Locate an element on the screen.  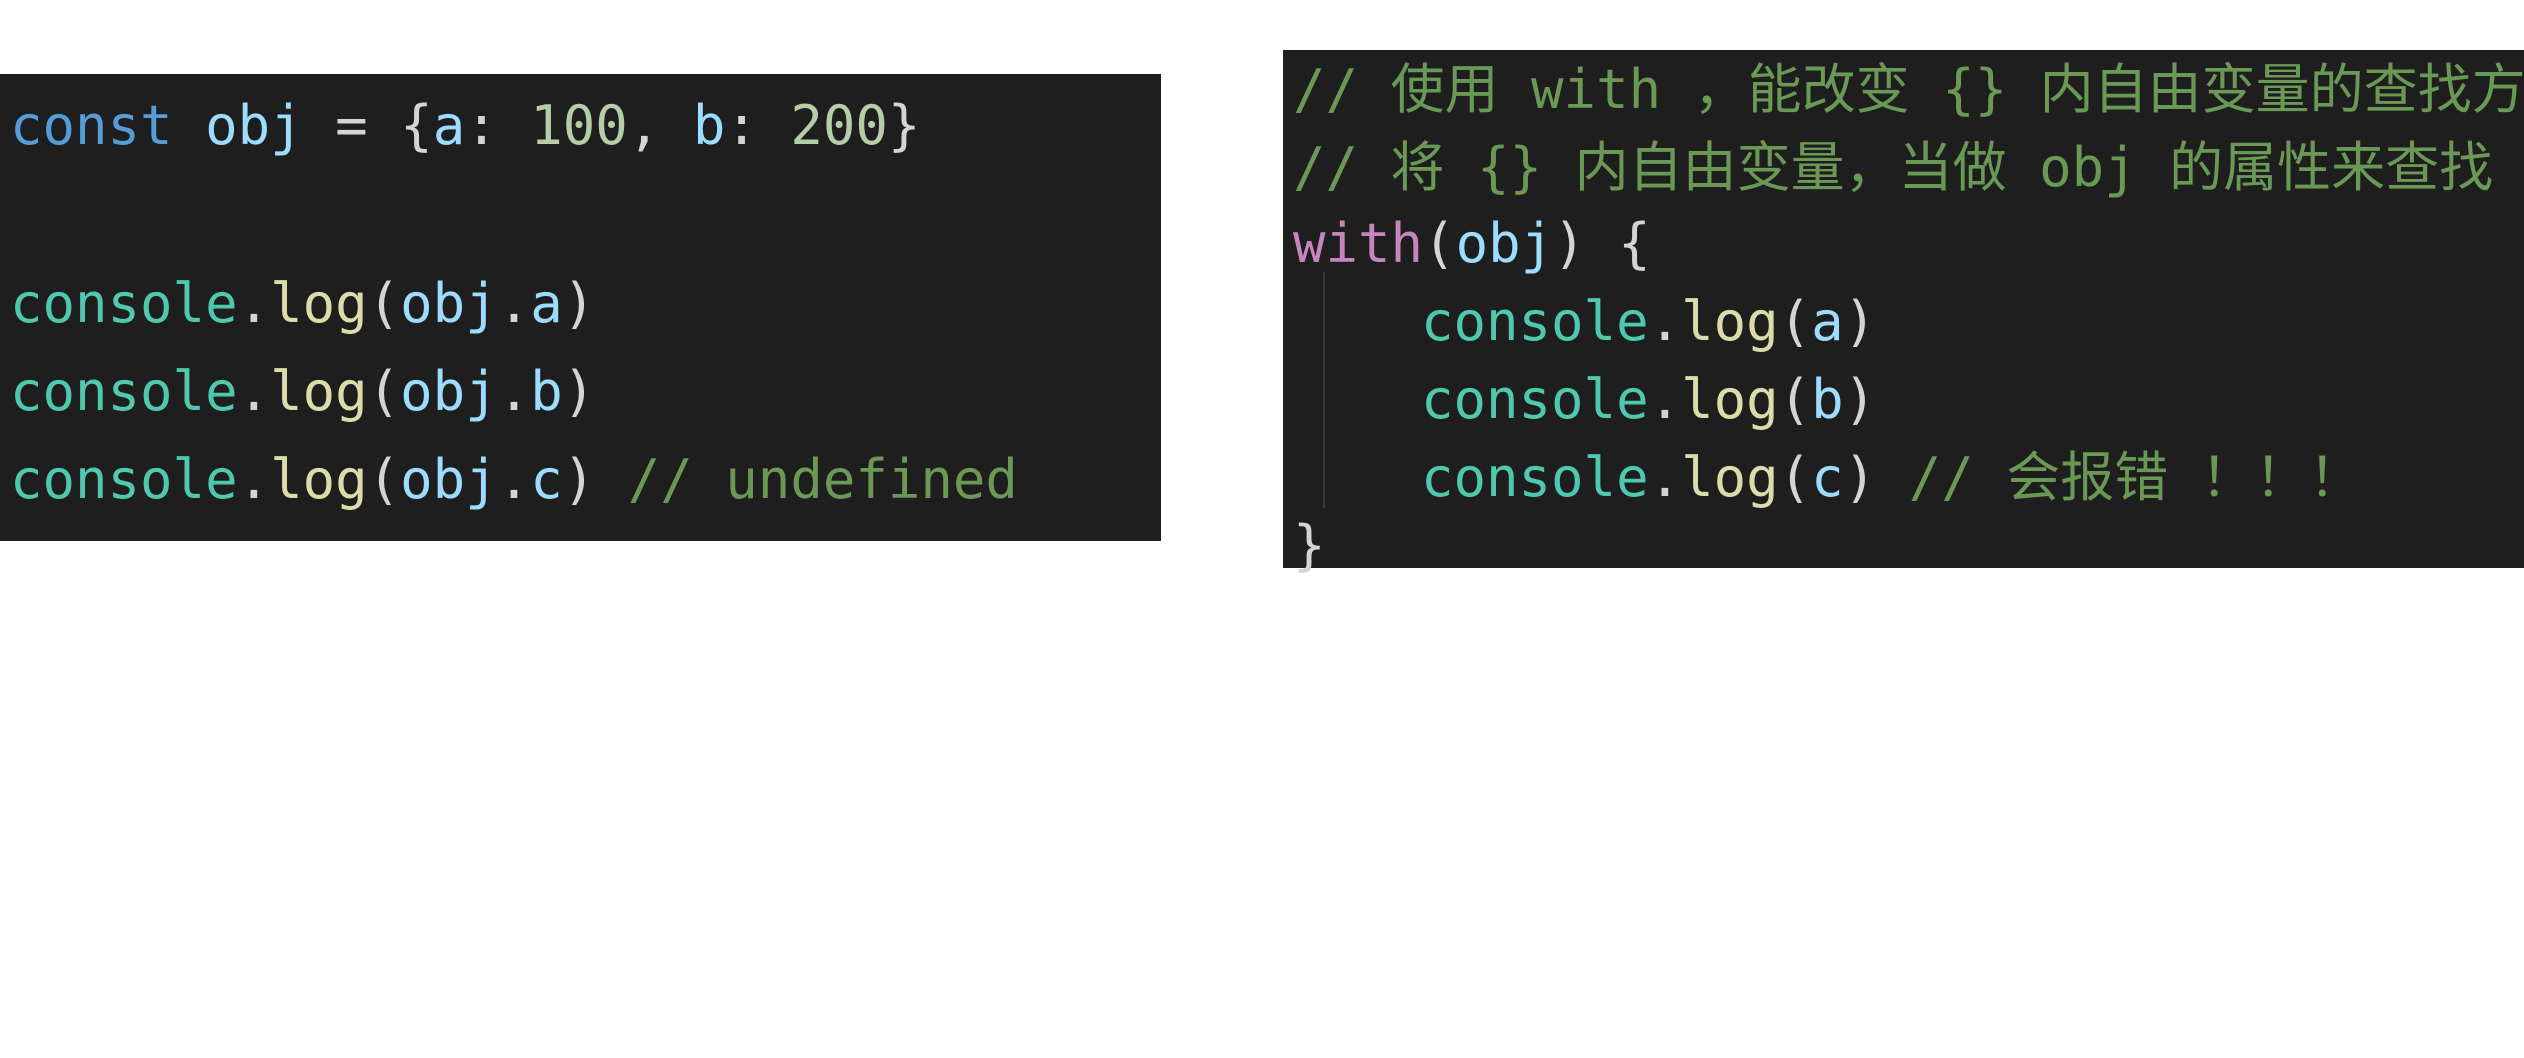
with-statement-line: with(obj) { is located at coordinates (1472, 244).